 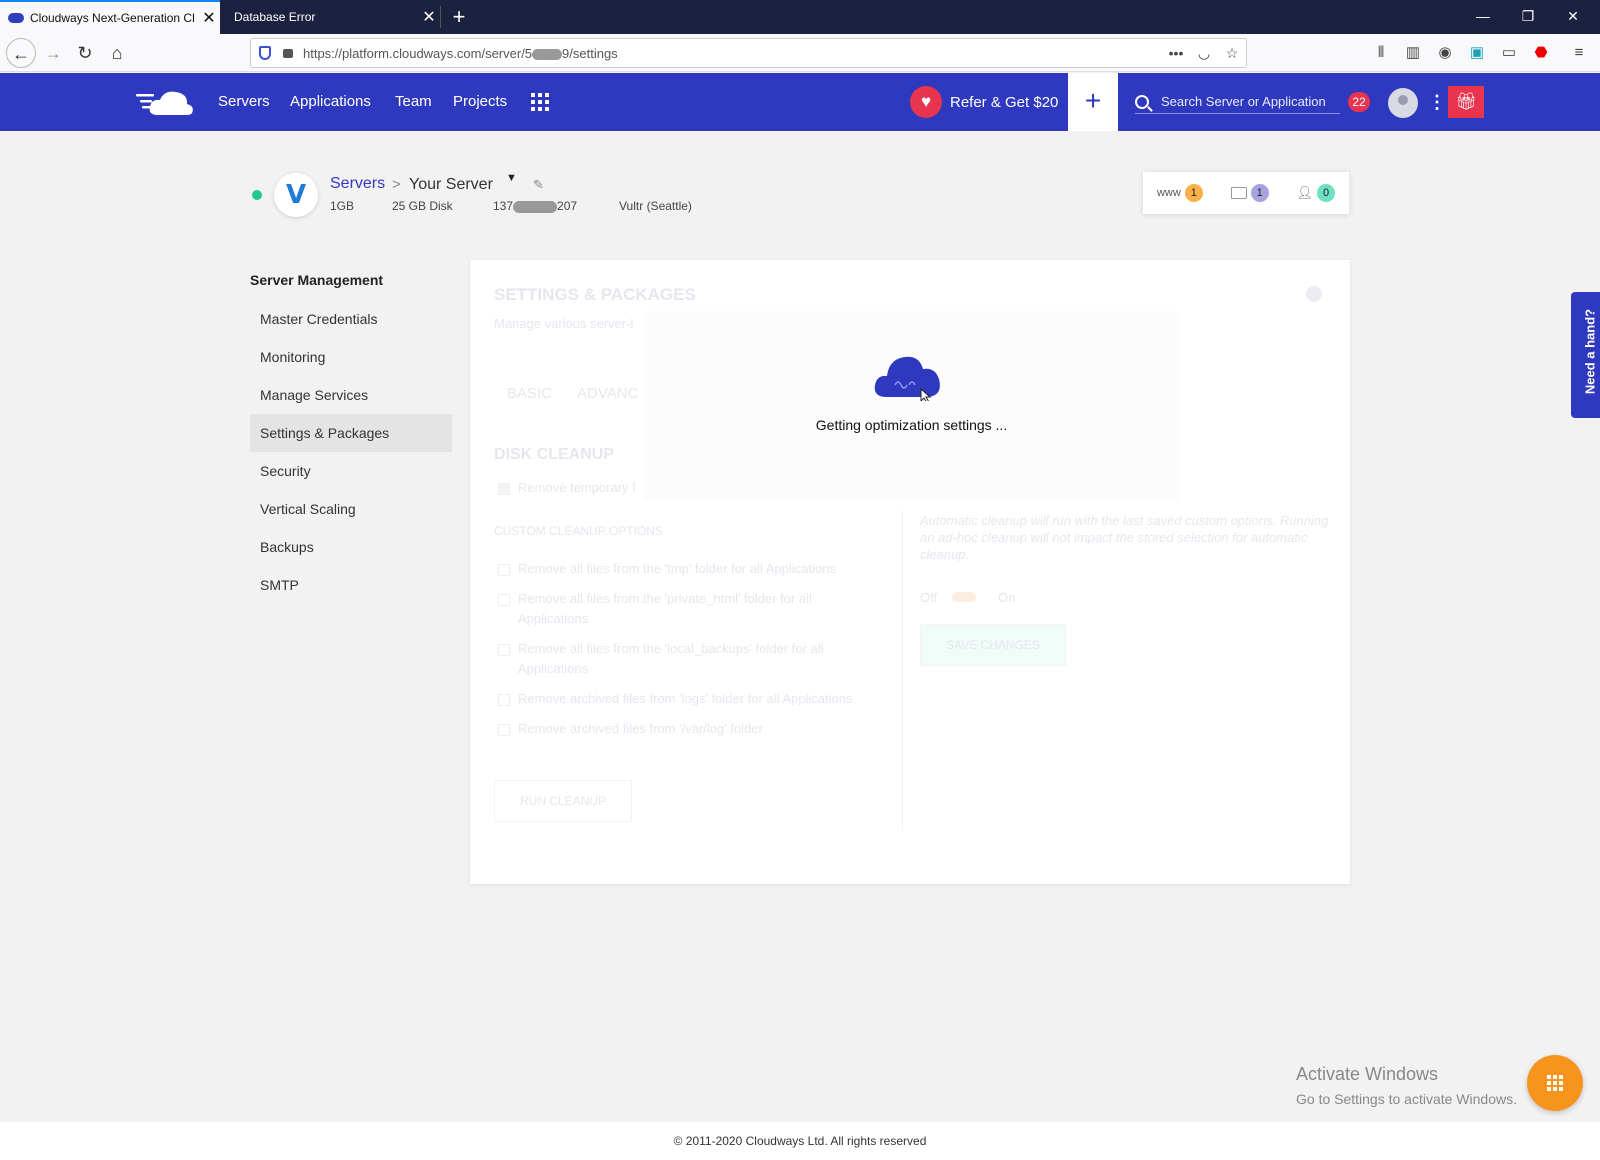 I want to click on remove-temp-checkbox, so click(x=504, y=489).